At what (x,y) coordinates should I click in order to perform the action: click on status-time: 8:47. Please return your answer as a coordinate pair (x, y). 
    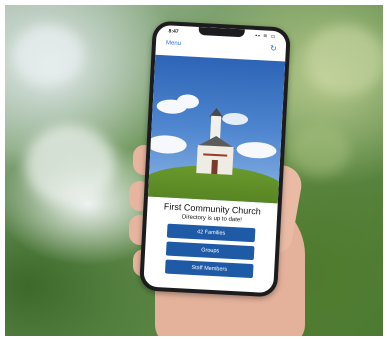
    Looking at the image, I should click on (173, 31).